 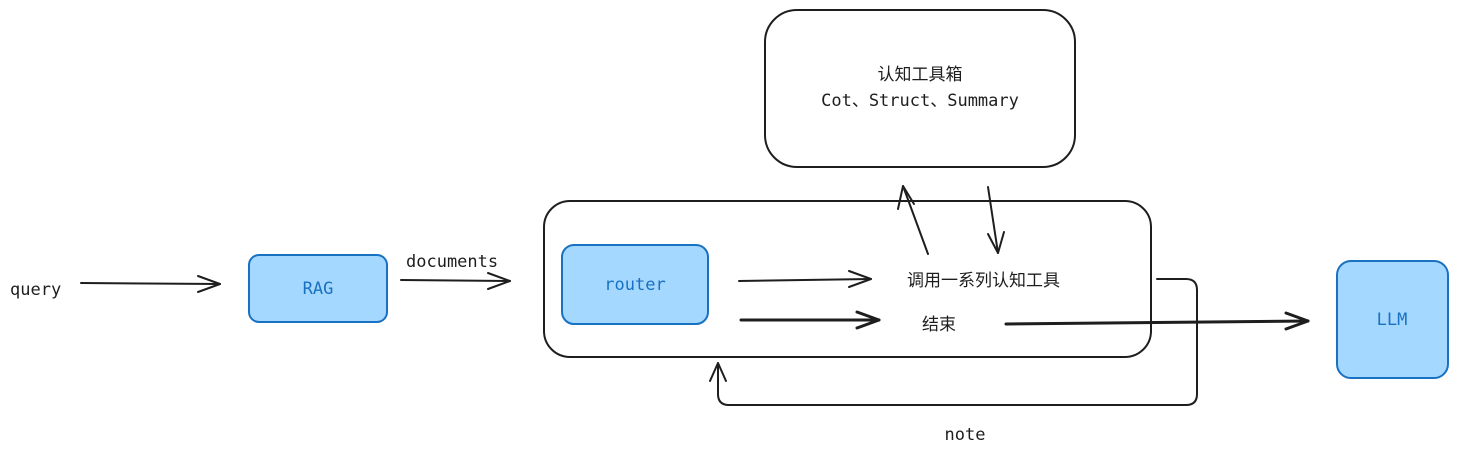 I want to click on llm-label: LLM, so click(x=1392, y=320).